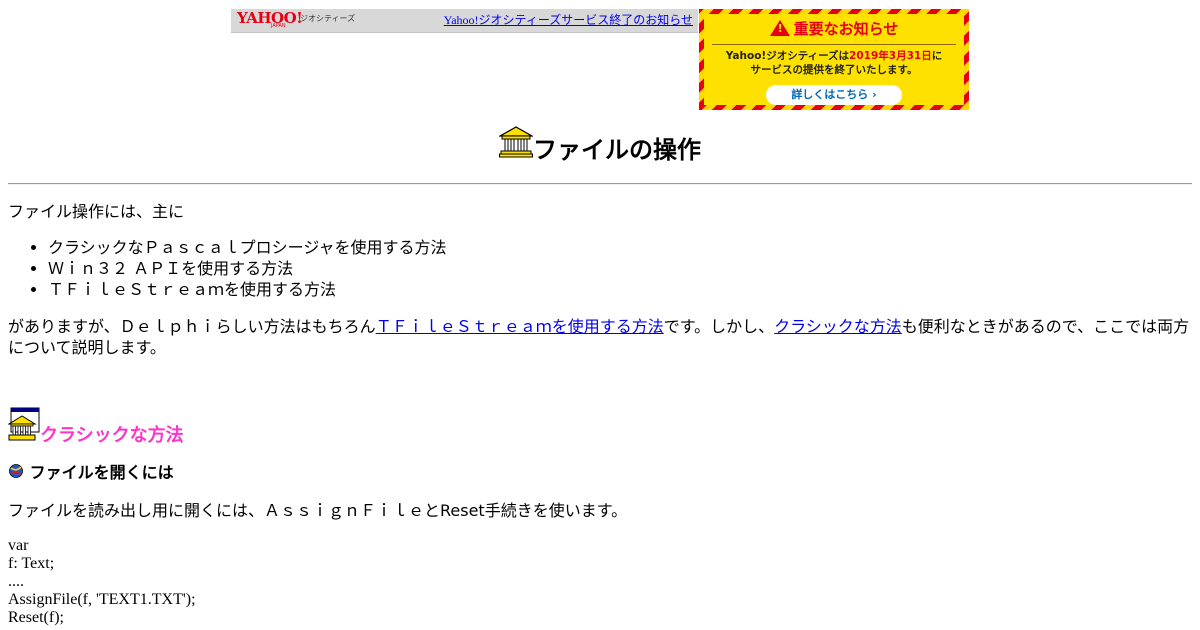 Image resolution: width=1200 pixels, height=630 pixels. I want to click on globe-icon, so click(16, 474).